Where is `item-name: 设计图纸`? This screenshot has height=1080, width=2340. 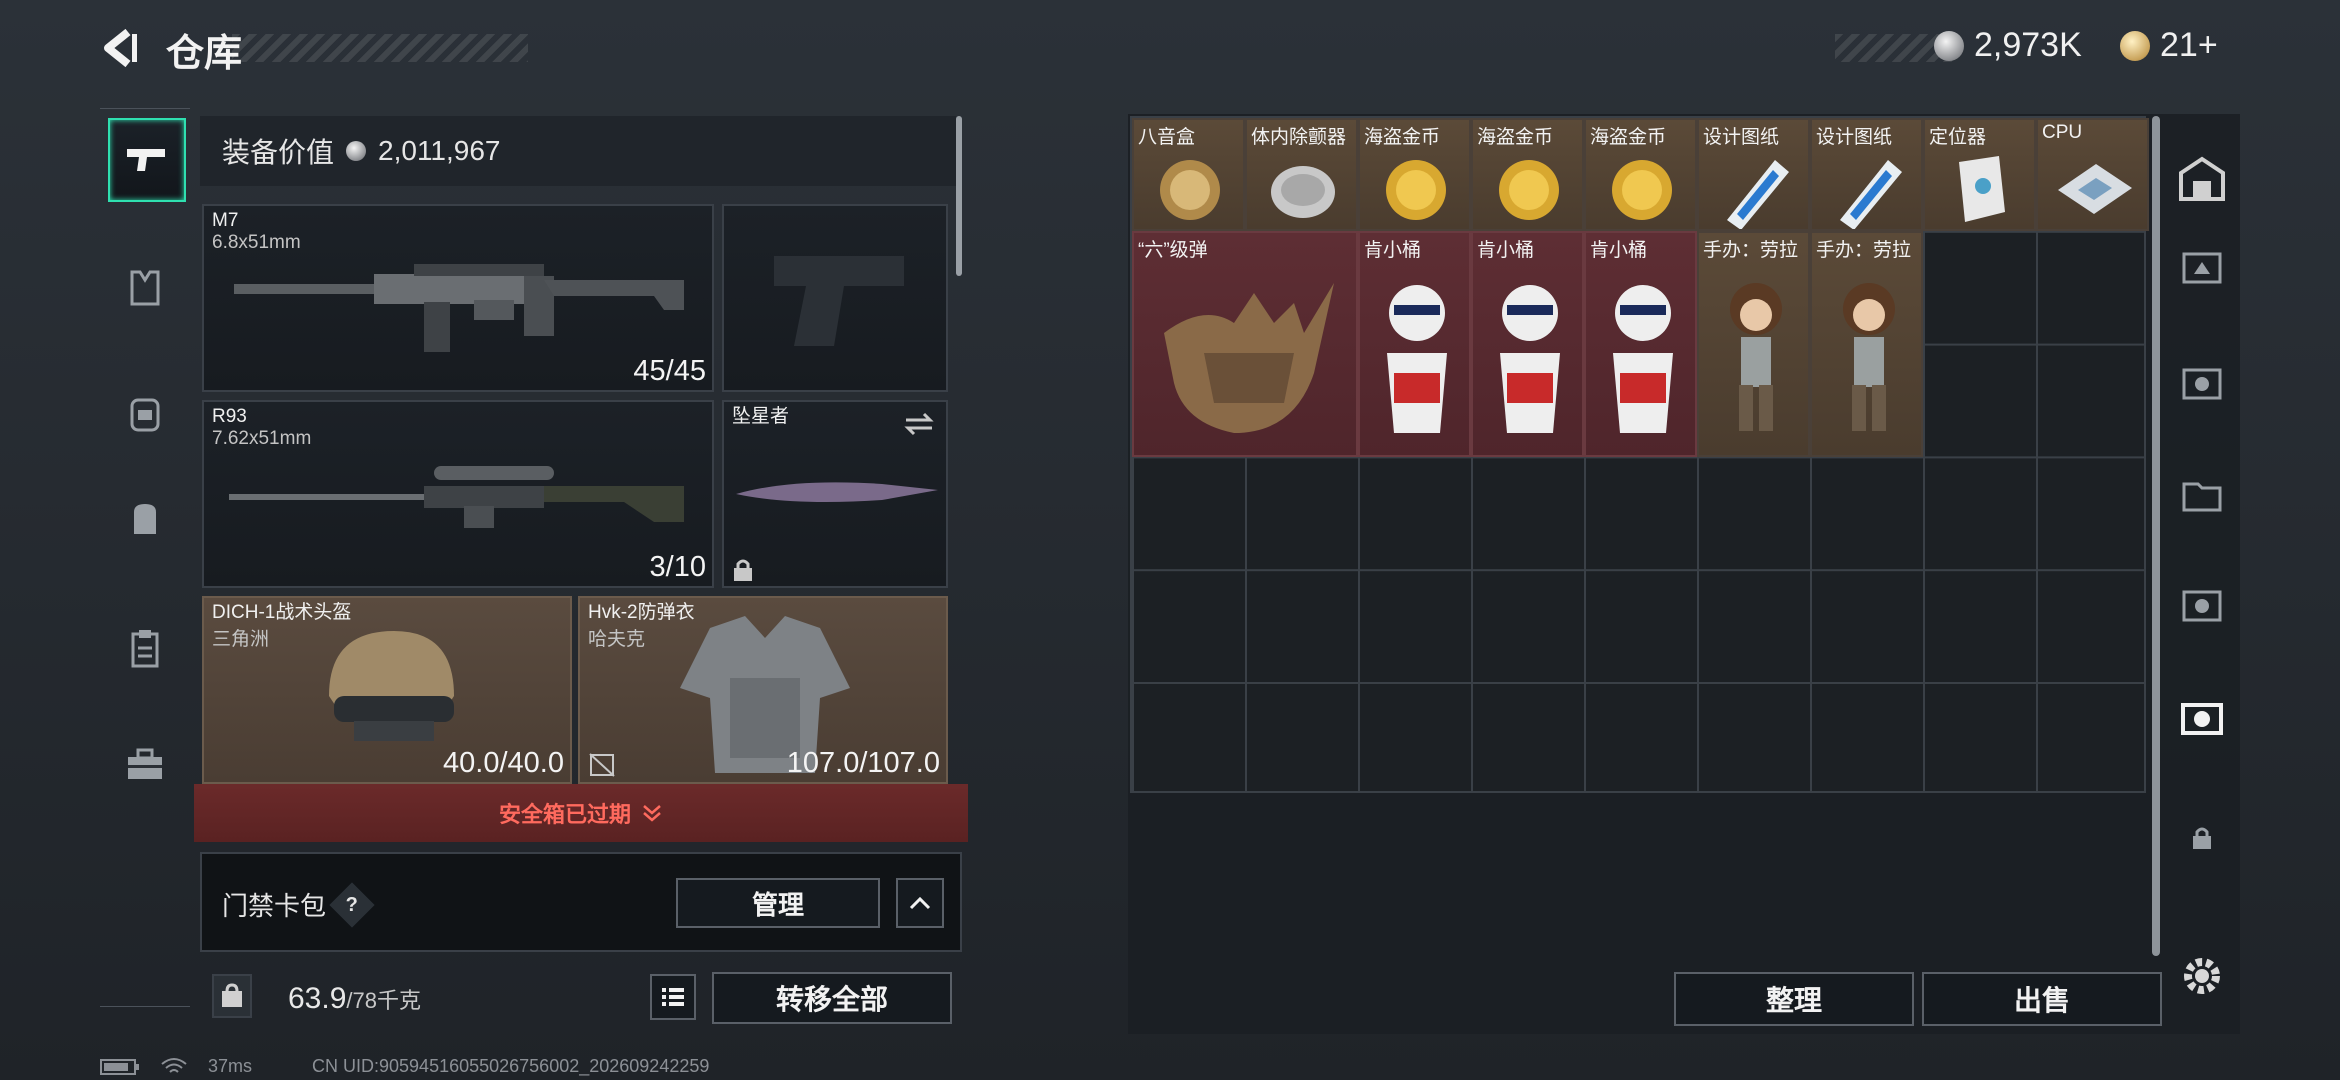
item-name: 设计图纸 is located at coordinates (1854, 137).